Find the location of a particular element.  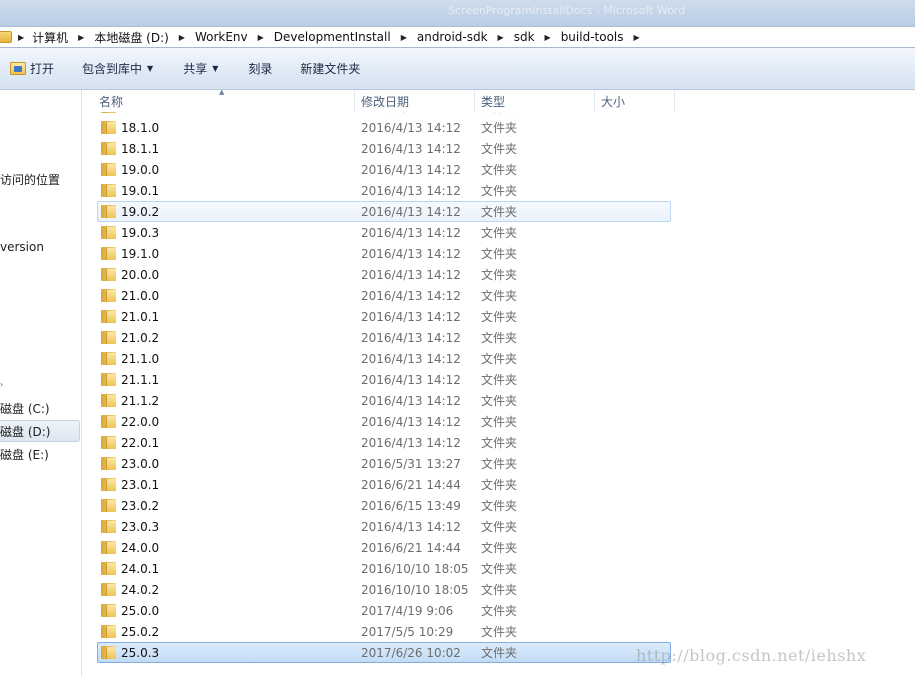

file-row: 18.1.0 2016/4/13 14:12 文件夹 is located at coordinates (499, 127).